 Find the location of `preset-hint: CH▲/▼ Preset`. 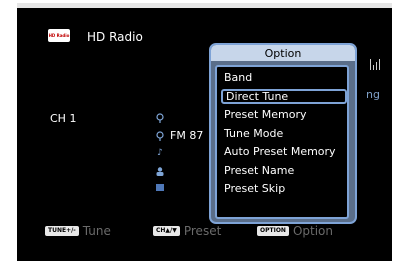

preset-hint: CH▲/▼ Preset is located at coordinates (187, 231).